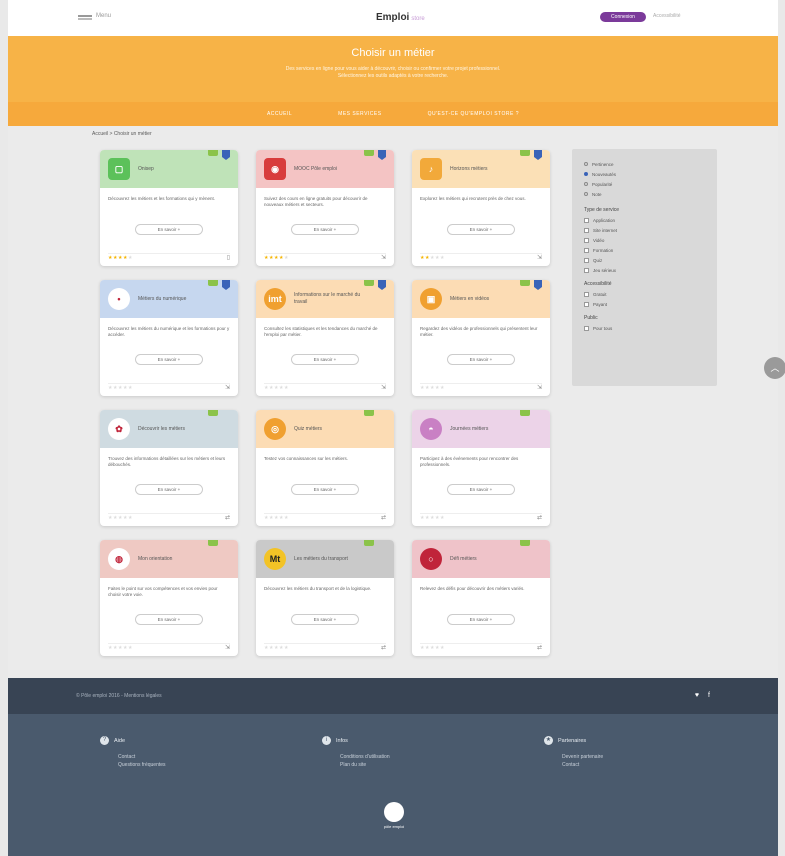  I want to click on filter-checkbox: Formation, so click(644, 250).